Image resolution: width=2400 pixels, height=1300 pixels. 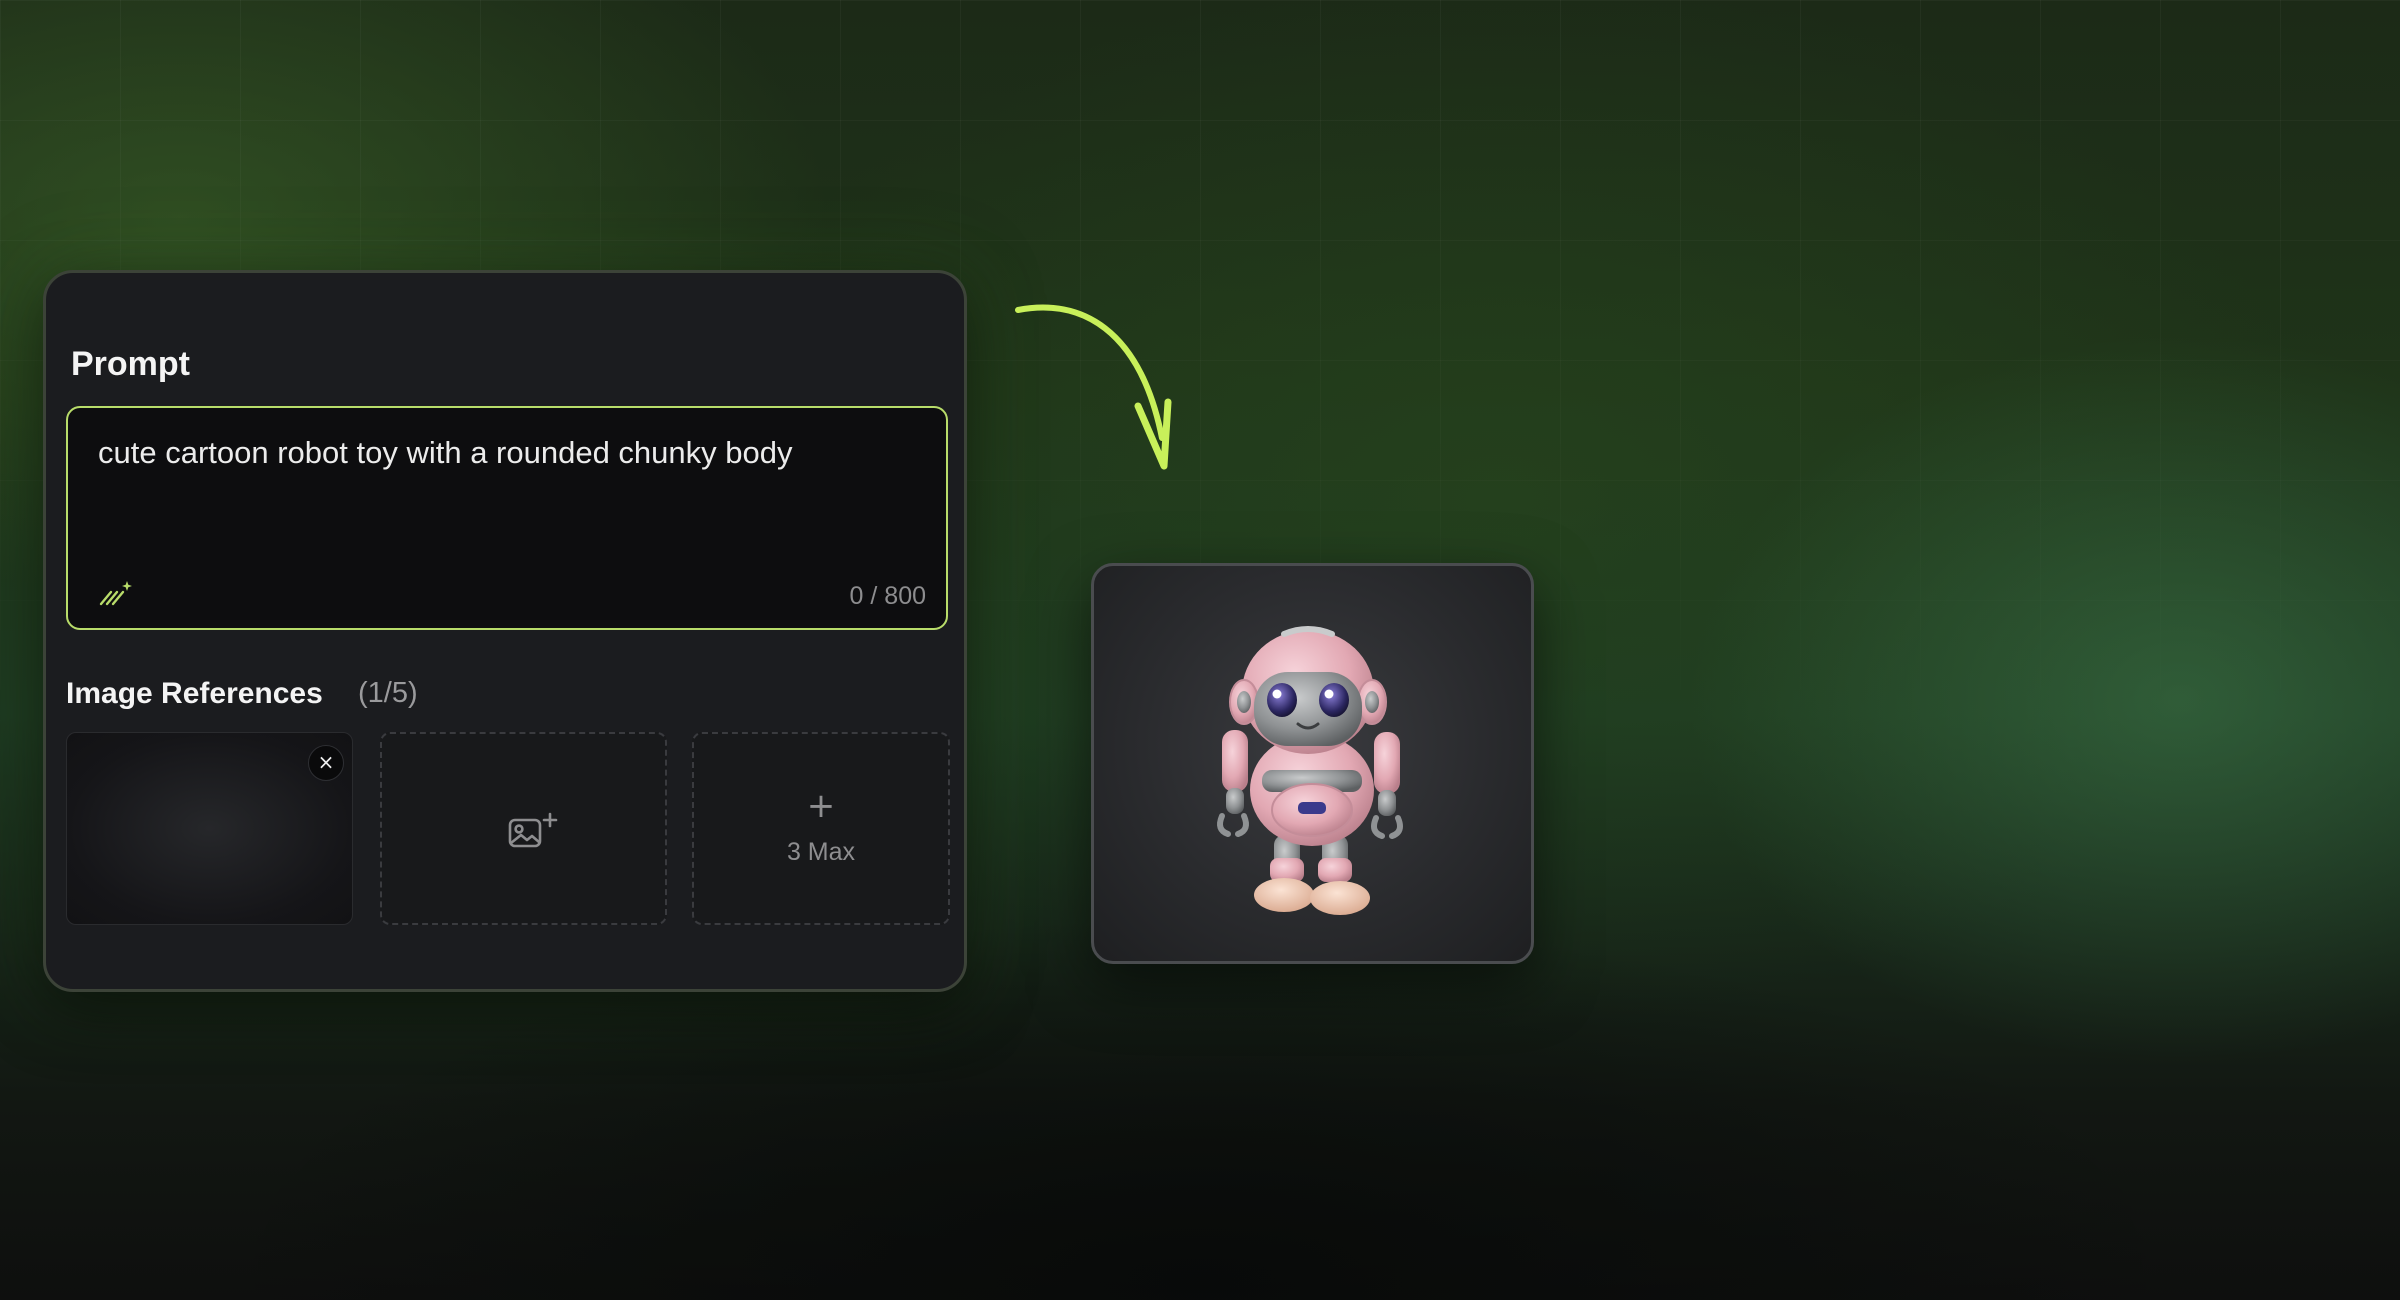 I want to click on add-image-reference-button, so click(x=523, y=828).